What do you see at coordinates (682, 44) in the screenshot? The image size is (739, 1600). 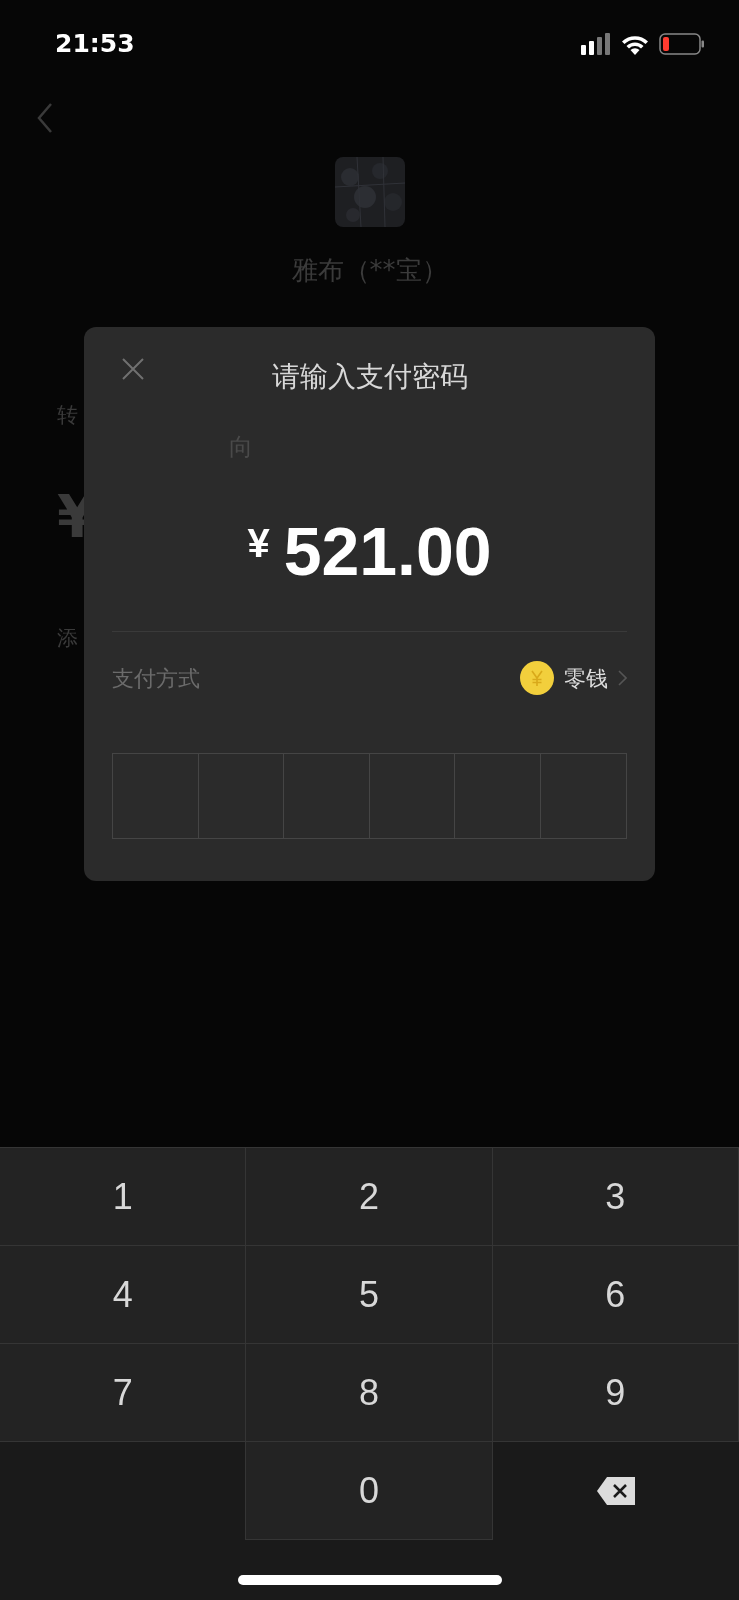 I see `battery-icon` at bounding box center [682, 44].